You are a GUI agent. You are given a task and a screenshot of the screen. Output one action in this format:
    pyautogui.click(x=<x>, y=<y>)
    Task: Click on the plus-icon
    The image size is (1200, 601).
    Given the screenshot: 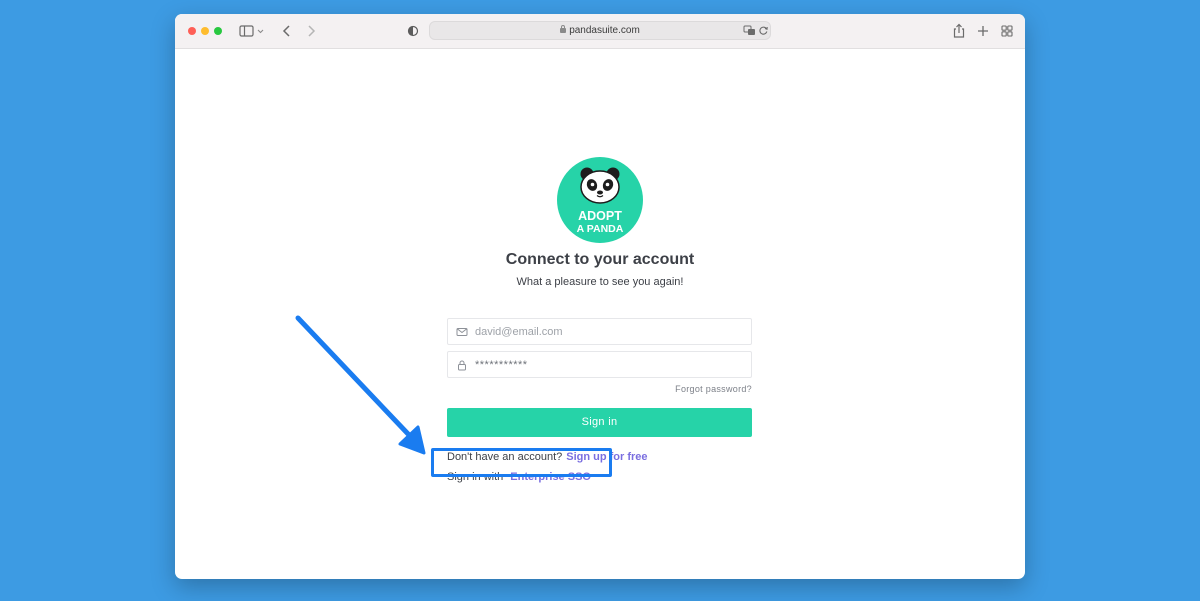 What is the action you would take?
    pyautogui.click(x=983, y=31)
    